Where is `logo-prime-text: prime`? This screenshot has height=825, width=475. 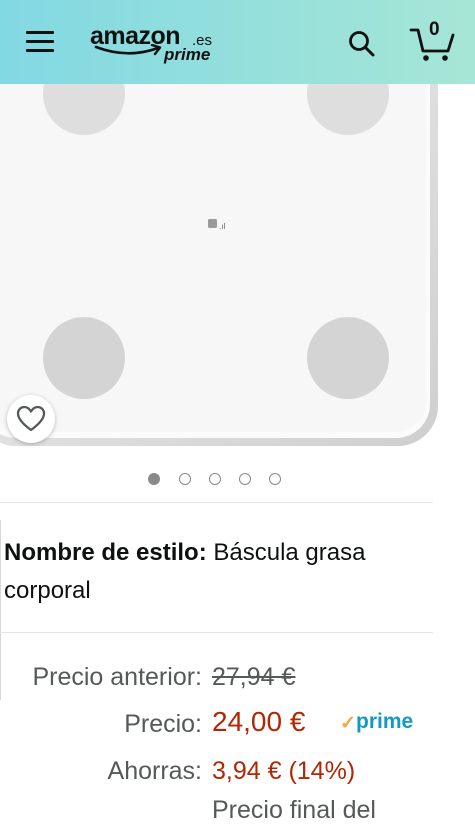
logo-prime-text: prime is located at coordinates (187, 54).